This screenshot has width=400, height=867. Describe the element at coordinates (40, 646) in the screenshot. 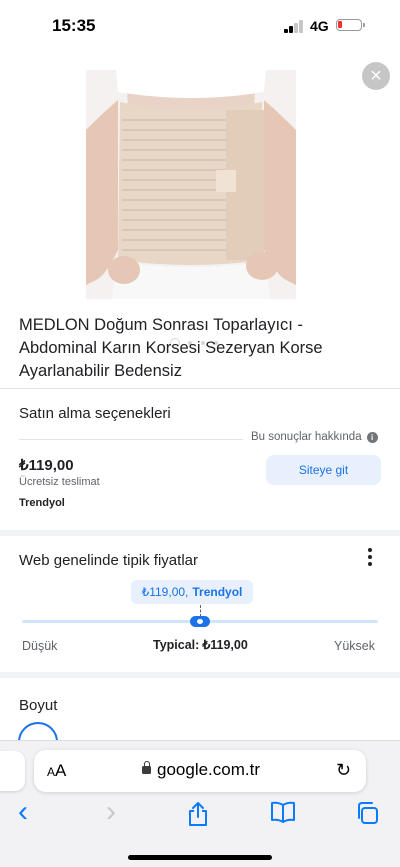

I see `low-label: Düşük` at that location.